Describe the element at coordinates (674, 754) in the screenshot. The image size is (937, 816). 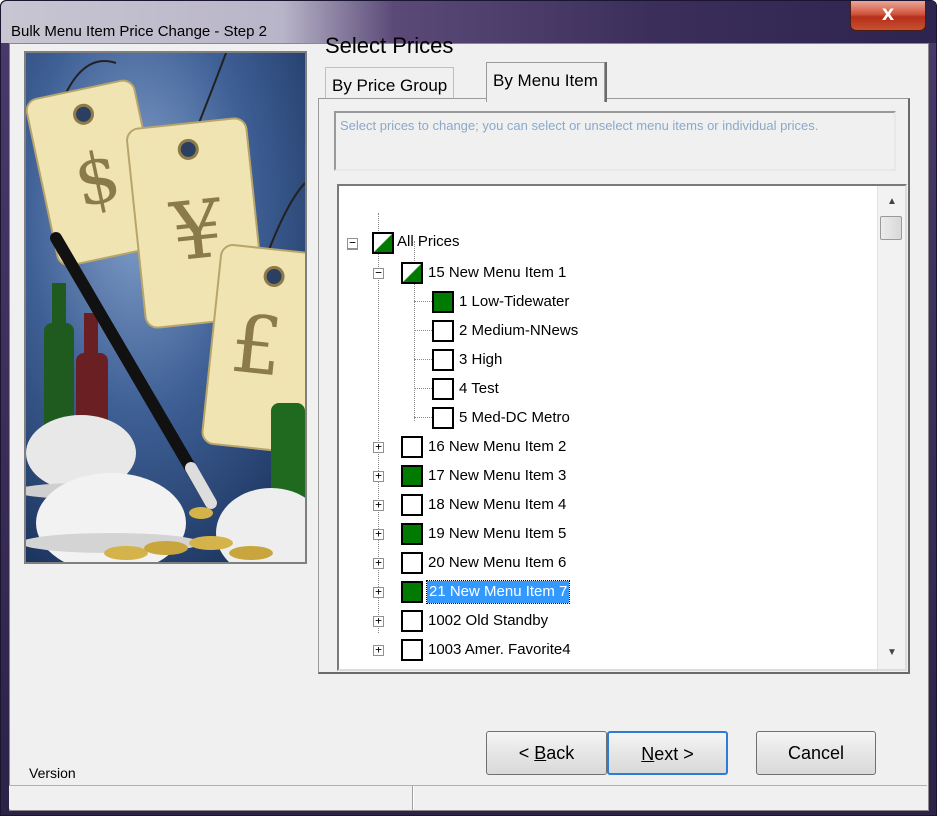
I see `next-button-label: ext >` at that location.